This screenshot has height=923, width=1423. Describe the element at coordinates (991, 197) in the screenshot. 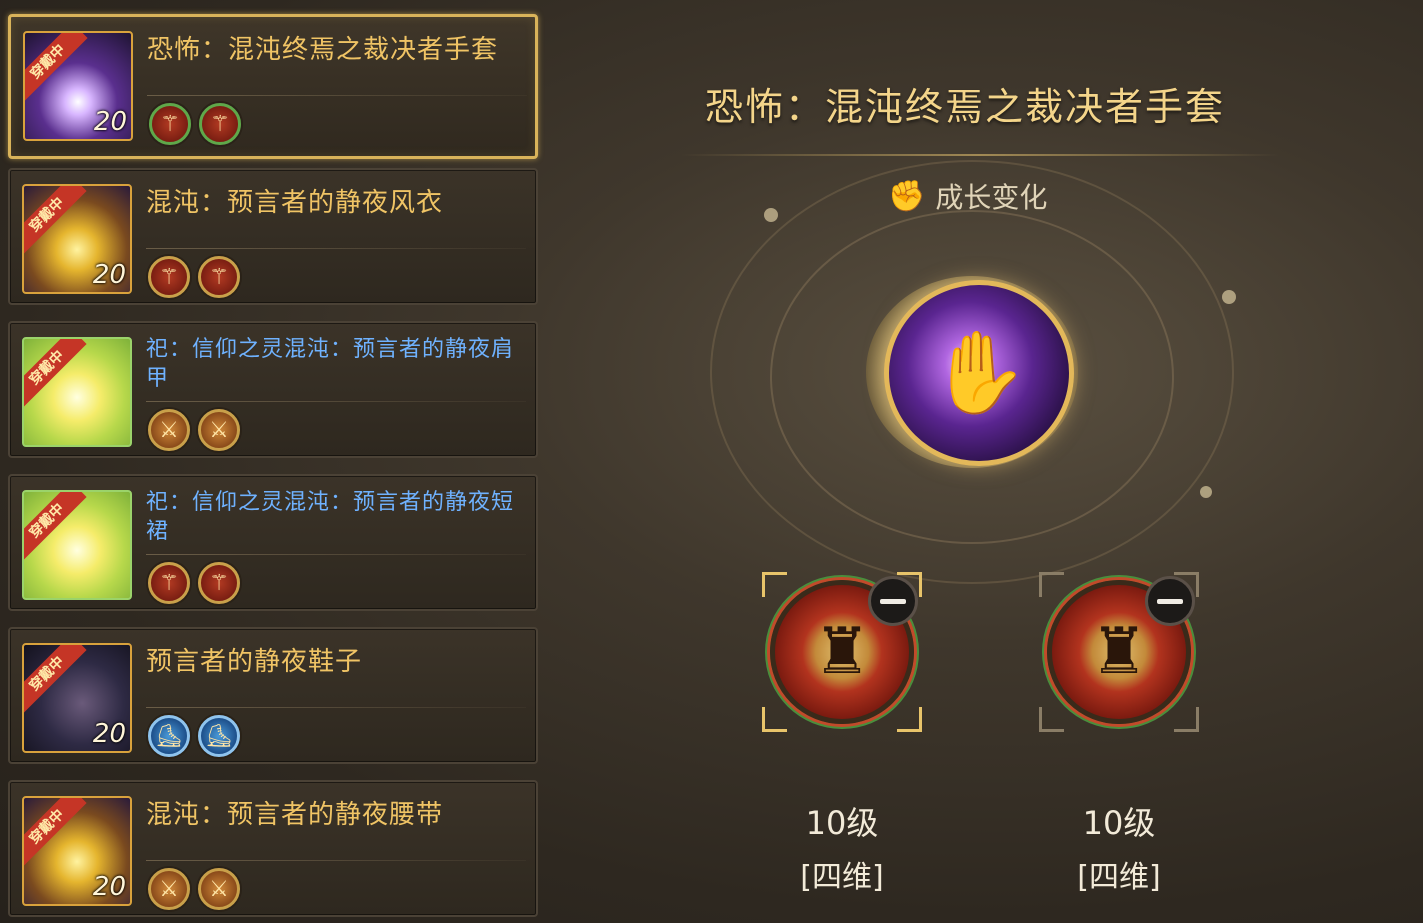

I see `growth-label: 成长变化` at that location.